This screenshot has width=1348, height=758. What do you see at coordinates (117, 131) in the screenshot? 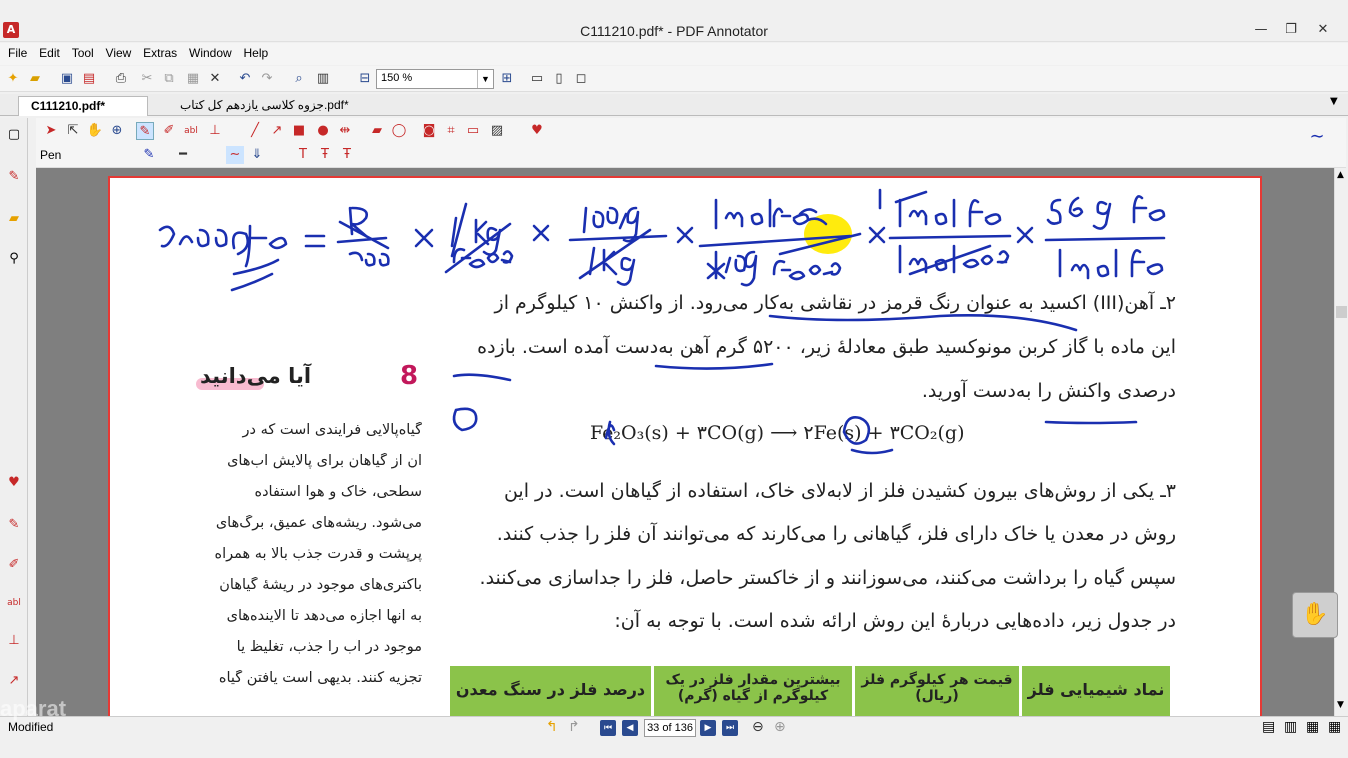
I see `zoom-tool-icon: ⊕` at bounding box center [117, 131].